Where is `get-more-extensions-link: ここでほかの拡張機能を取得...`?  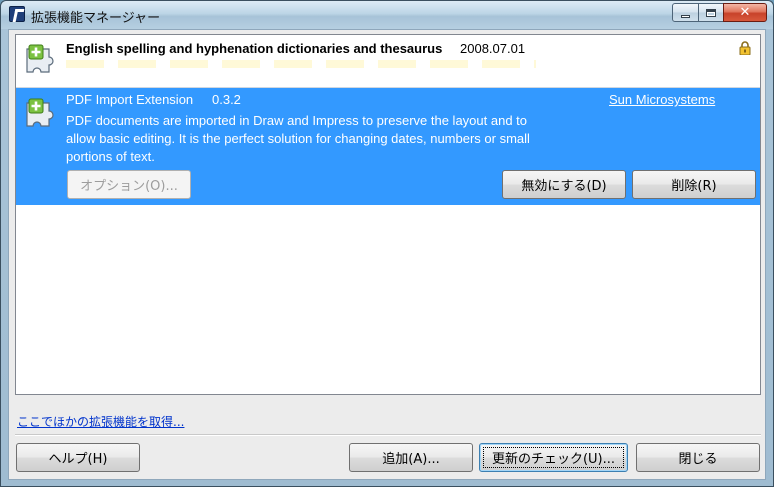
get-more-extensions-link: ここでほかの拡張機能を取得... is located at coordinates (100, 421).